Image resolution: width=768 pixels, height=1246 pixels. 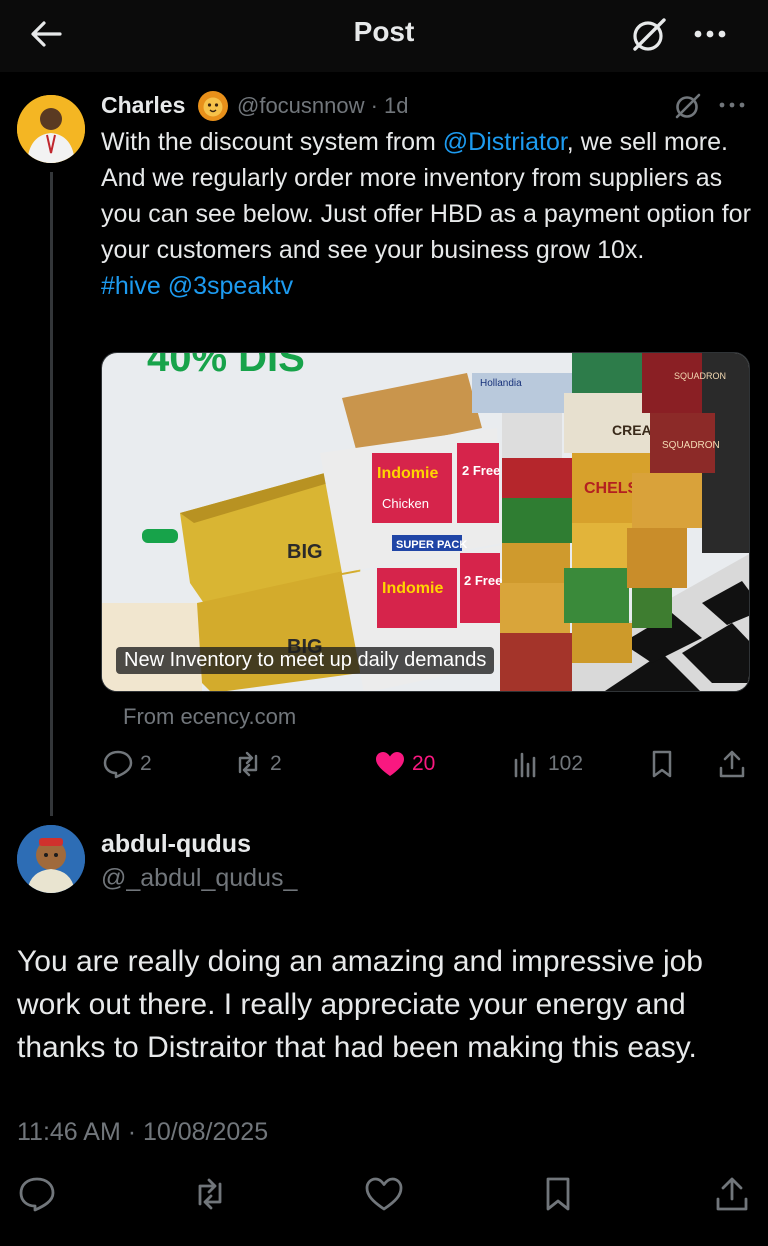 I want to click on like-count: 20, so click(x=424, y=763).